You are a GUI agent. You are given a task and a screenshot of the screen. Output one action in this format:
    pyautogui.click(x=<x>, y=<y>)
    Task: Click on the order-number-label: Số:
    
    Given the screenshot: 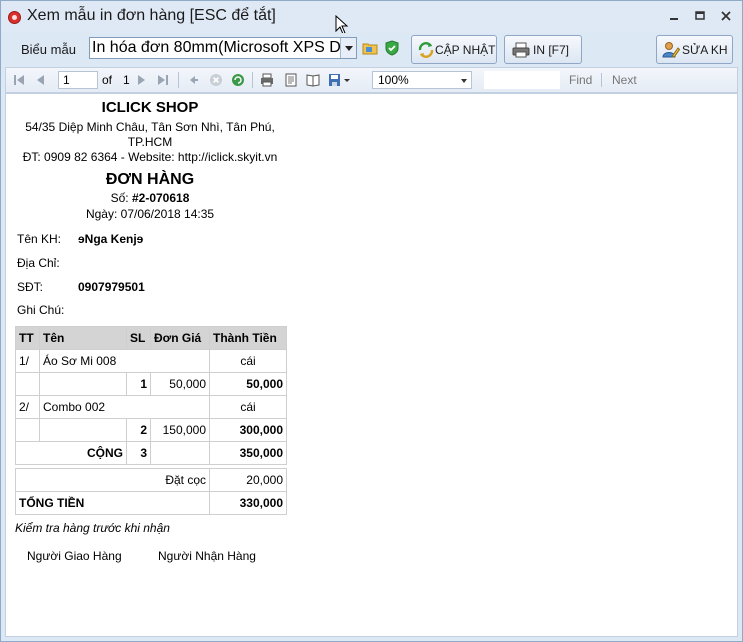 What is the action you would take?
    pyautogui.click(x=119, y=198)
    